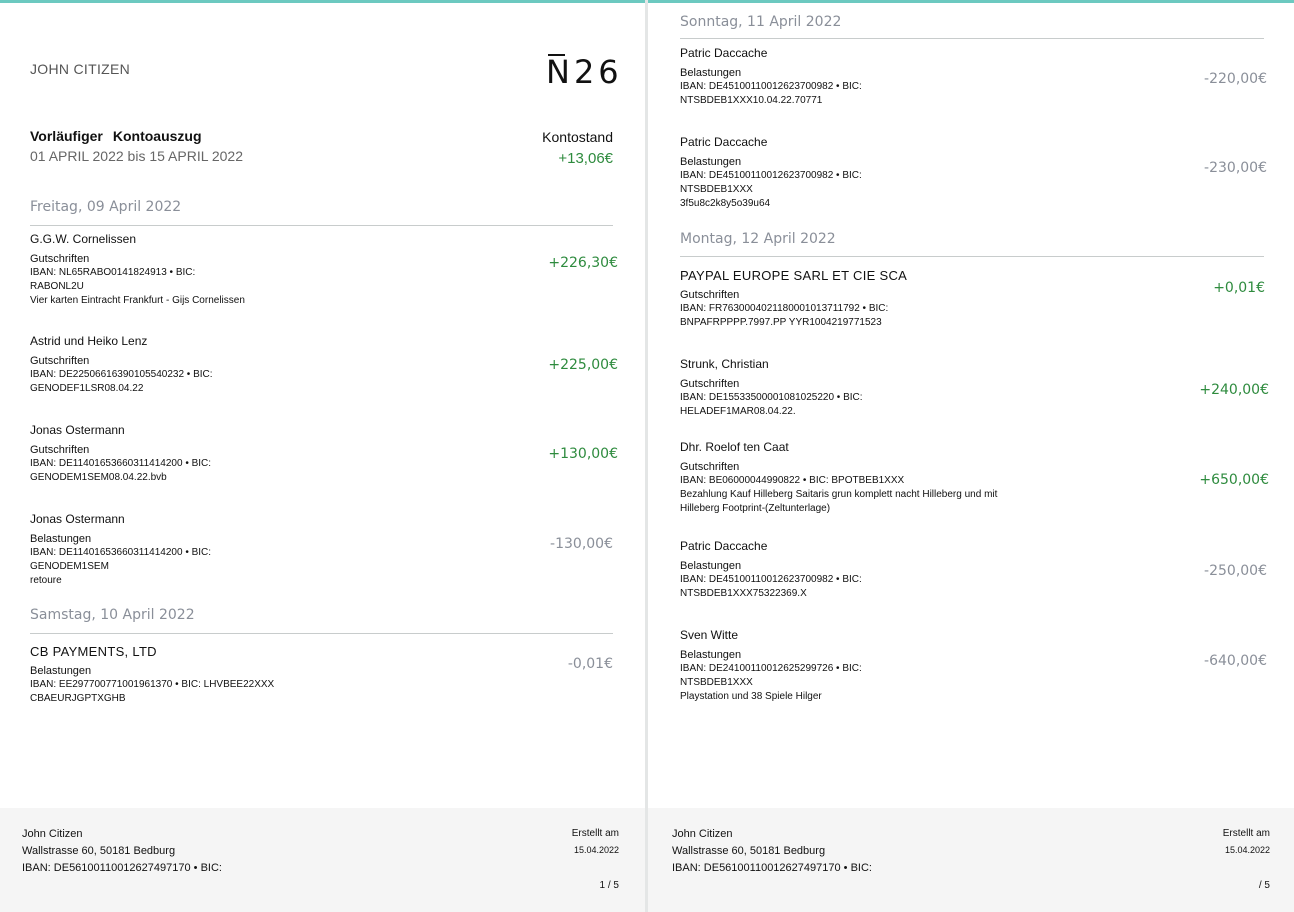 This screenshot has height=912, width=1294. I want to click on footer-page-number: 1 / 5, so click(609, 885).